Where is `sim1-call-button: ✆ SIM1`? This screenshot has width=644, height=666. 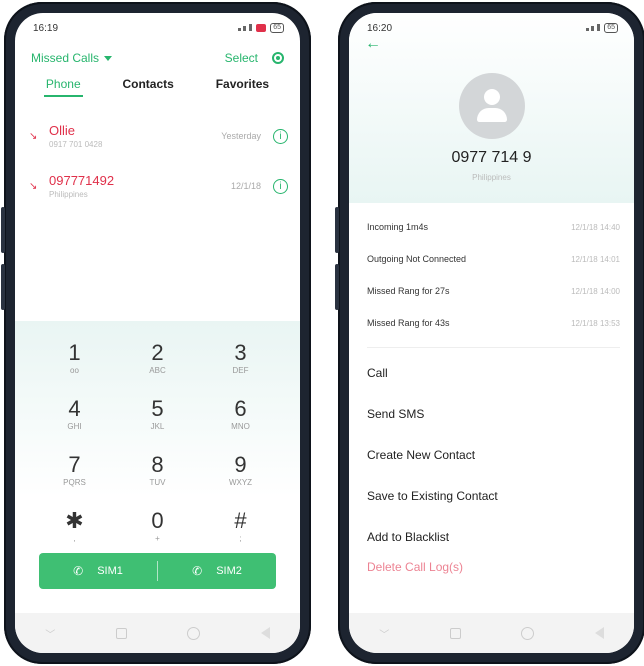
sim1-call-button: ✆ SIM1 is located at coordinates (98, 571).